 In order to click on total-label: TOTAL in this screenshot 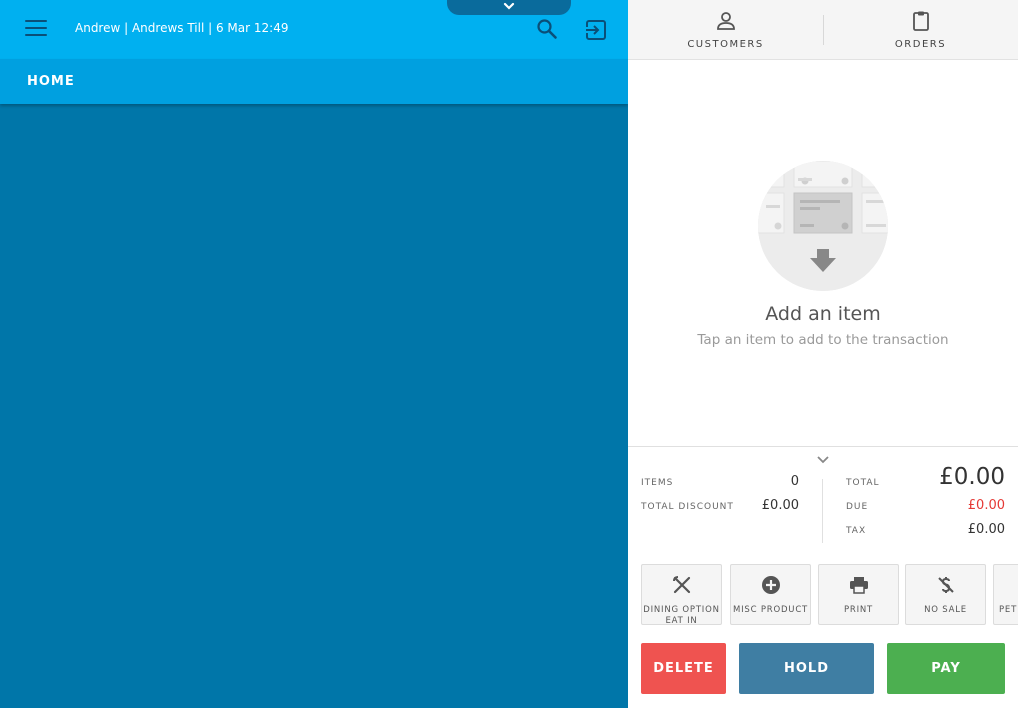, I will do `click(863, 483)`.